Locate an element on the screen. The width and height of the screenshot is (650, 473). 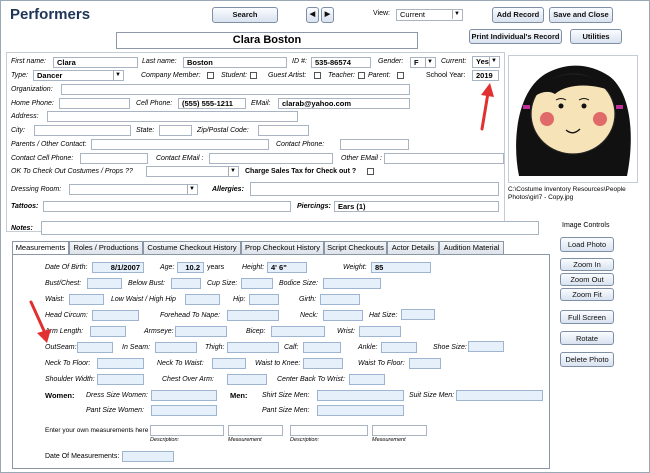
home-phone-field is located at coordinates (94, 103).